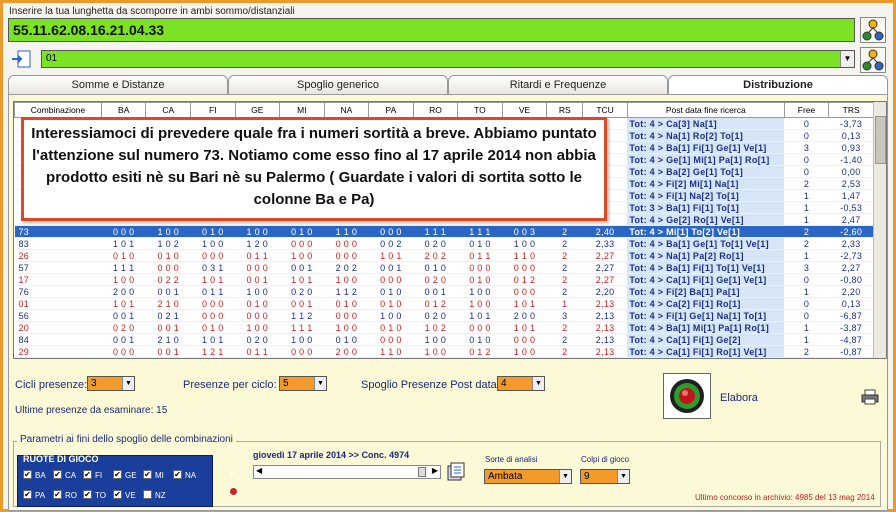 This screenshot has height=512, width=896. I want to click on printer-icon, so click(870, 398).